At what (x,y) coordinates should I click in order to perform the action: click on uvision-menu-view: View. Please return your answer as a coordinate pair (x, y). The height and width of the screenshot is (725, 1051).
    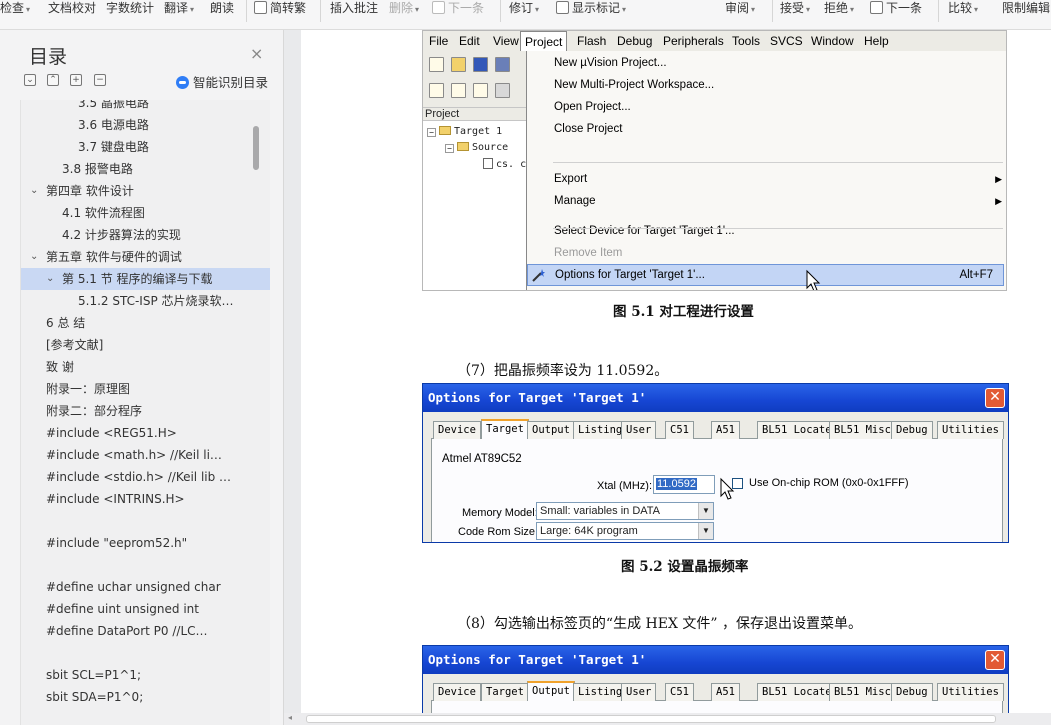
    Looking at the image, I should click on (506, 41).